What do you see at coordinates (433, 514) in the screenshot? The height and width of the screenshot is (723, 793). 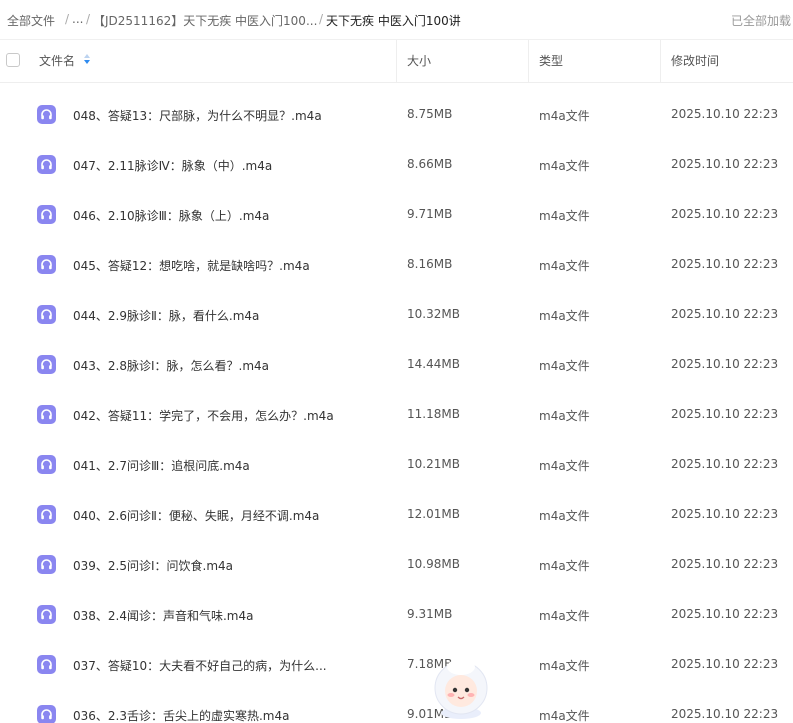 I see `file-size: 12.01MB` at bounding box center [433, 514].